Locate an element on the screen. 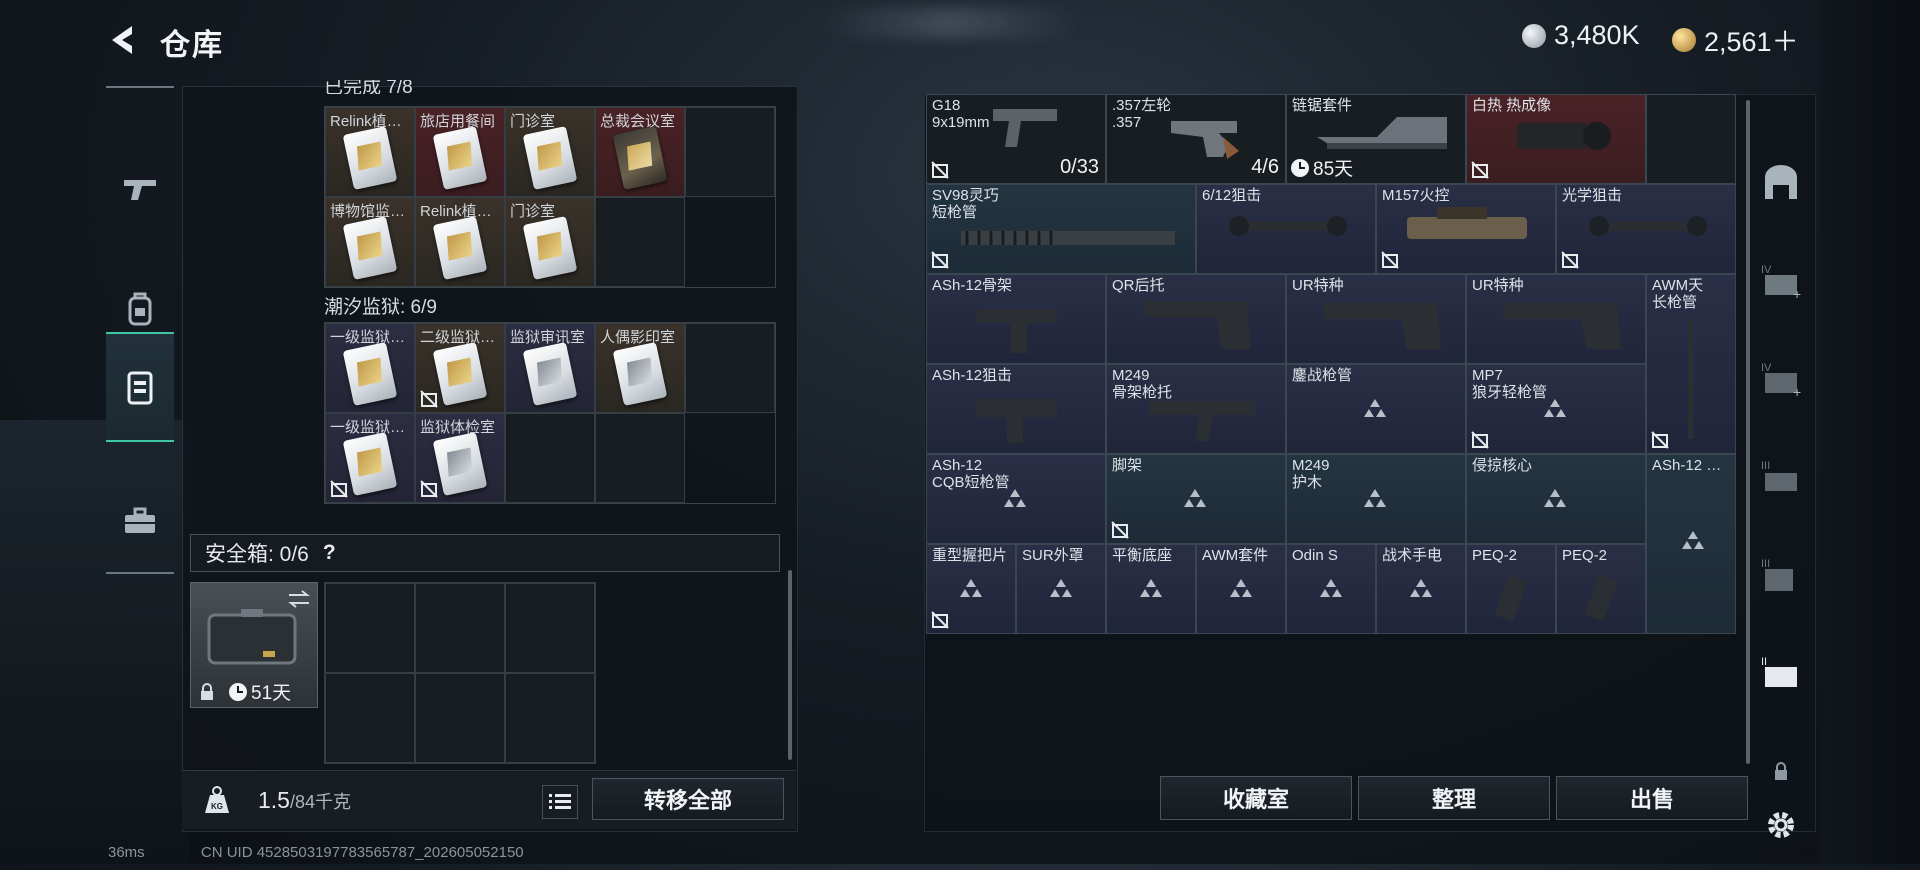 This screenshot has height=870, width=1920. weight-value: 1.5/84千克 is located at coordinates (305, 800).